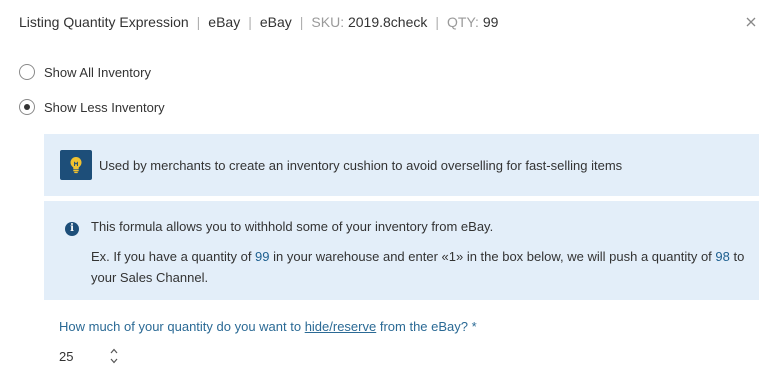 The width and height of the screenshot is (776, 369). Describe the element at coordinates (463, 22) in the screenshot. I see `qty-label: QTY:` at that location.